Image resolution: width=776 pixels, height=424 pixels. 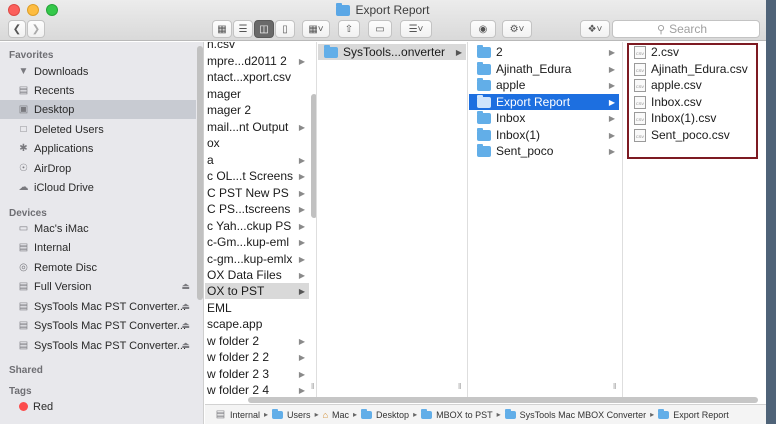 What do you see at coordinates (98, 406) in the screenshot?
I see `sidebar-item-tag-red: Red` at bounding box center [98, 406].